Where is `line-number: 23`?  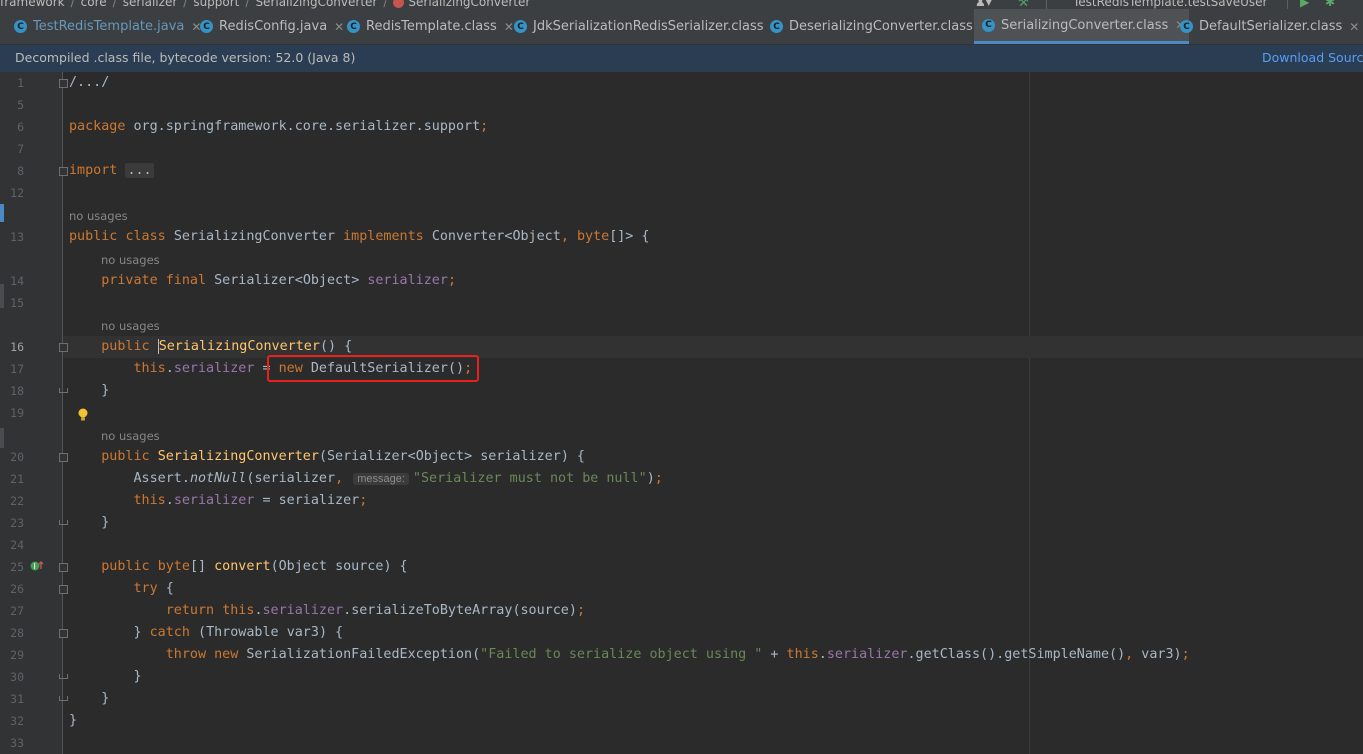
line-number: 23 is located at coordinates (17, 523).